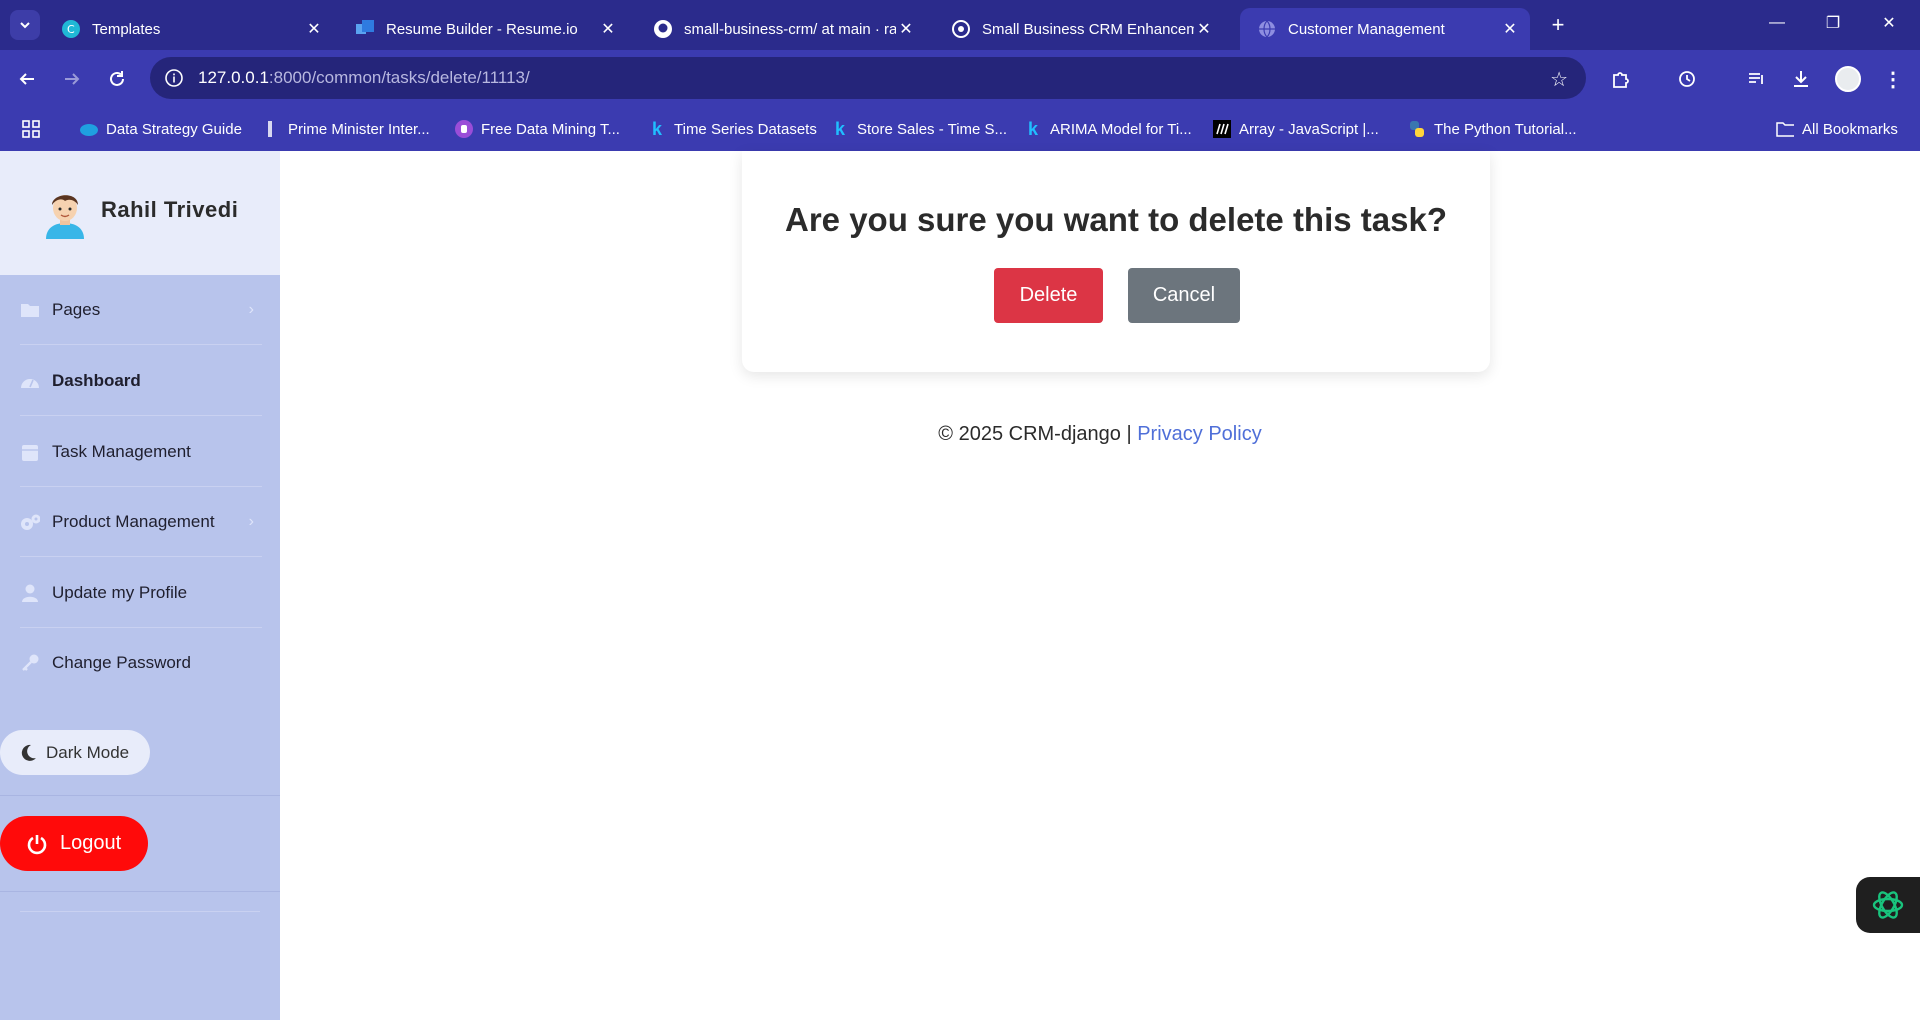 This screenshot has height=1020, width=1920. I want to click on history-button, so click(1687, 79).